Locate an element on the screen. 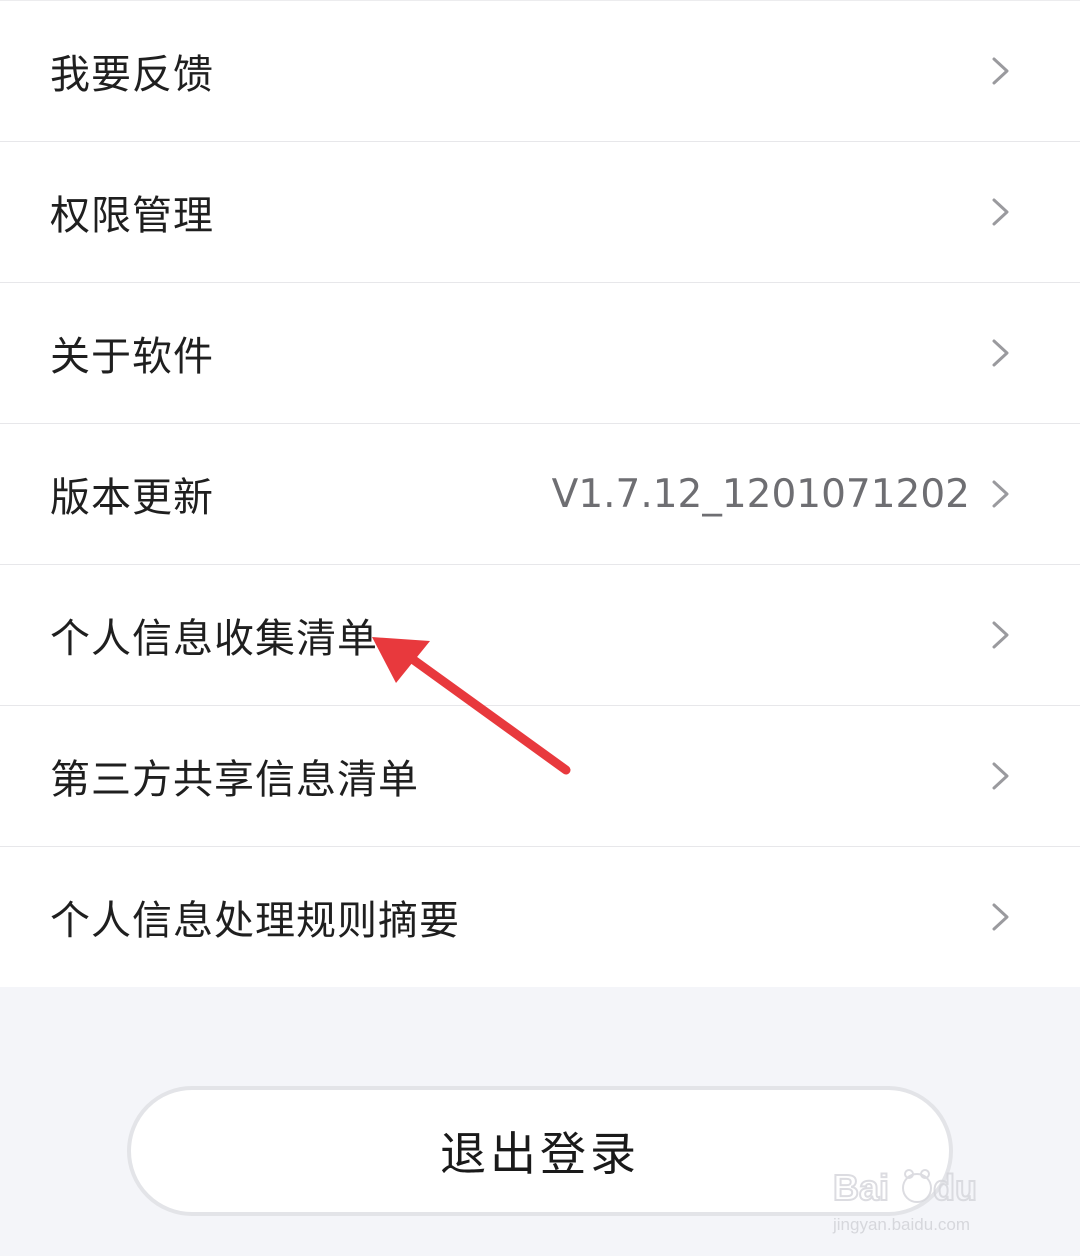  menu-item-label: 个人信息收集清单 is located at coordinates (214, 639).